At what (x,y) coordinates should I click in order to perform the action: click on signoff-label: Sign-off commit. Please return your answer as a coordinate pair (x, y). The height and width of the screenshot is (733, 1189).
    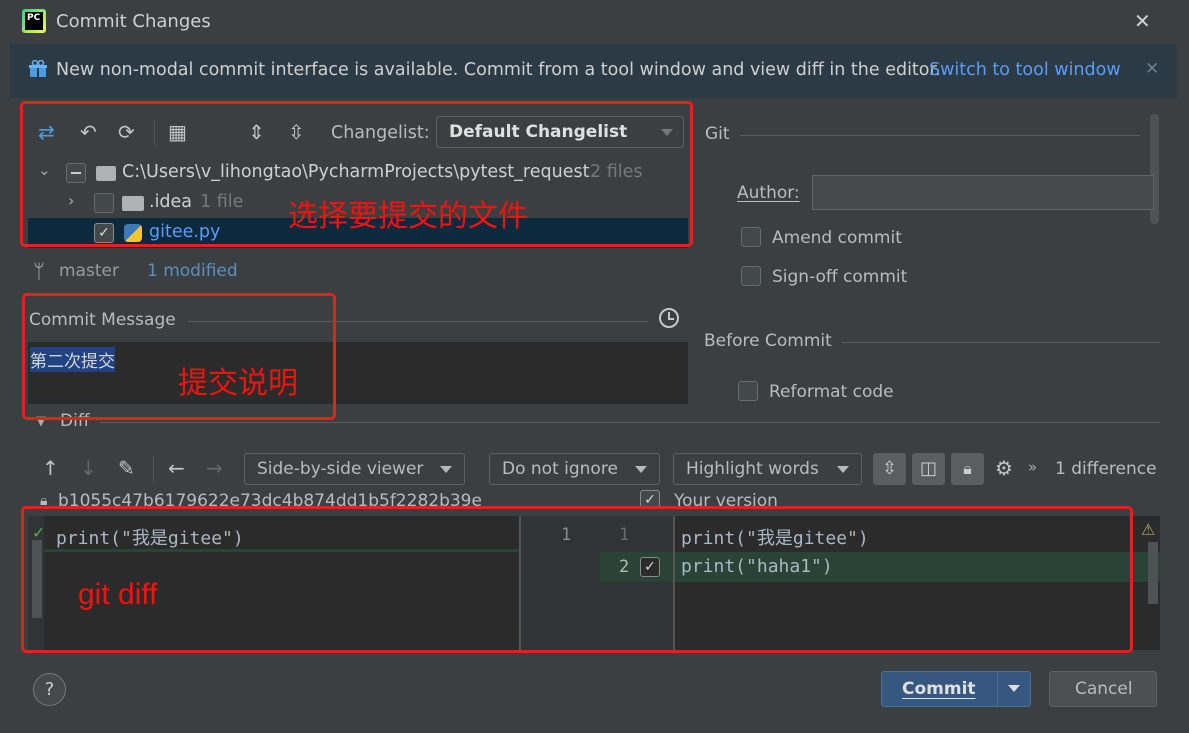
    Looking at the image, I should click on (839, 277).